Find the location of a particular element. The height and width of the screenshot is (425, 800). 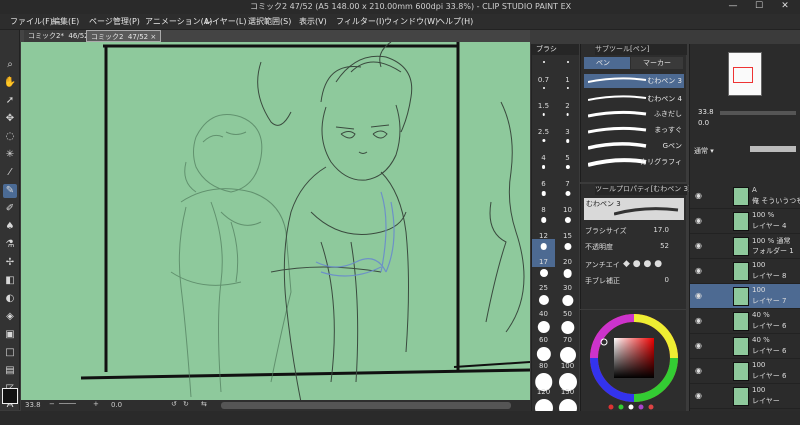

eyedropper-icon: ⁄ is located at coordinates (10, 173).